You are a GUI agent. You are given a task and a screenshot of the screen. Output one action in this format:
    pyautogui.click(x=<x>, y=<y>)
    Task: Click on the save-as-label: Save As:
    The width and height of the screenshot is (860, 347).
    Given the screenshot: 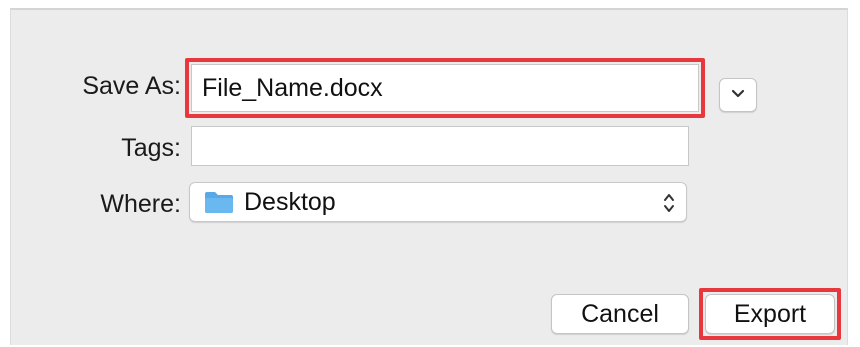 What is the action you would take?
    pyautogui.click(x=131, y=86)
    